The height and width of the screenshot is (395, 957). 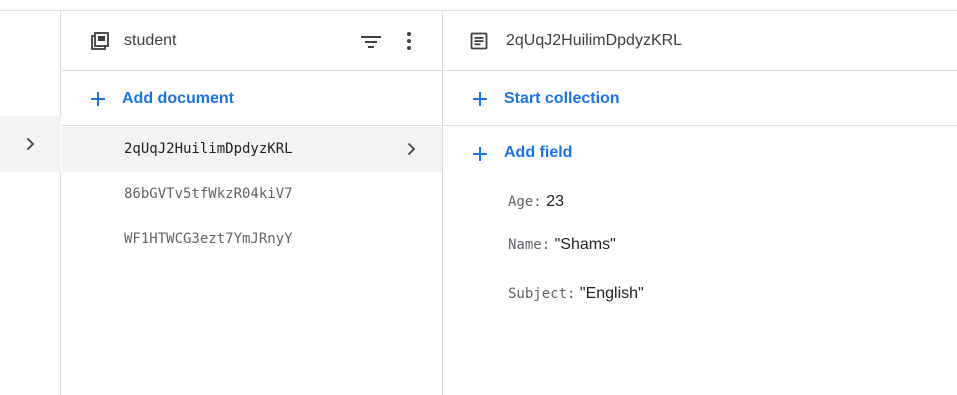 What do you see at coordinates (178, 98) in the screenshot?
I see `add-document-label: Add document` at bounding box center [178, 98].